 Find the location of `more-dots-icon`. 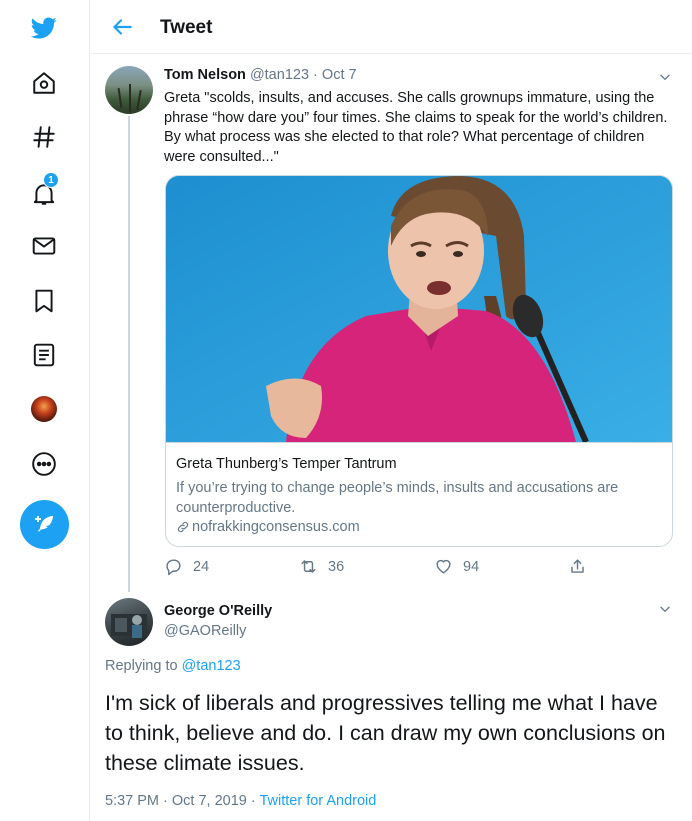

more-dots-icon is located at coordinates (44, 464).